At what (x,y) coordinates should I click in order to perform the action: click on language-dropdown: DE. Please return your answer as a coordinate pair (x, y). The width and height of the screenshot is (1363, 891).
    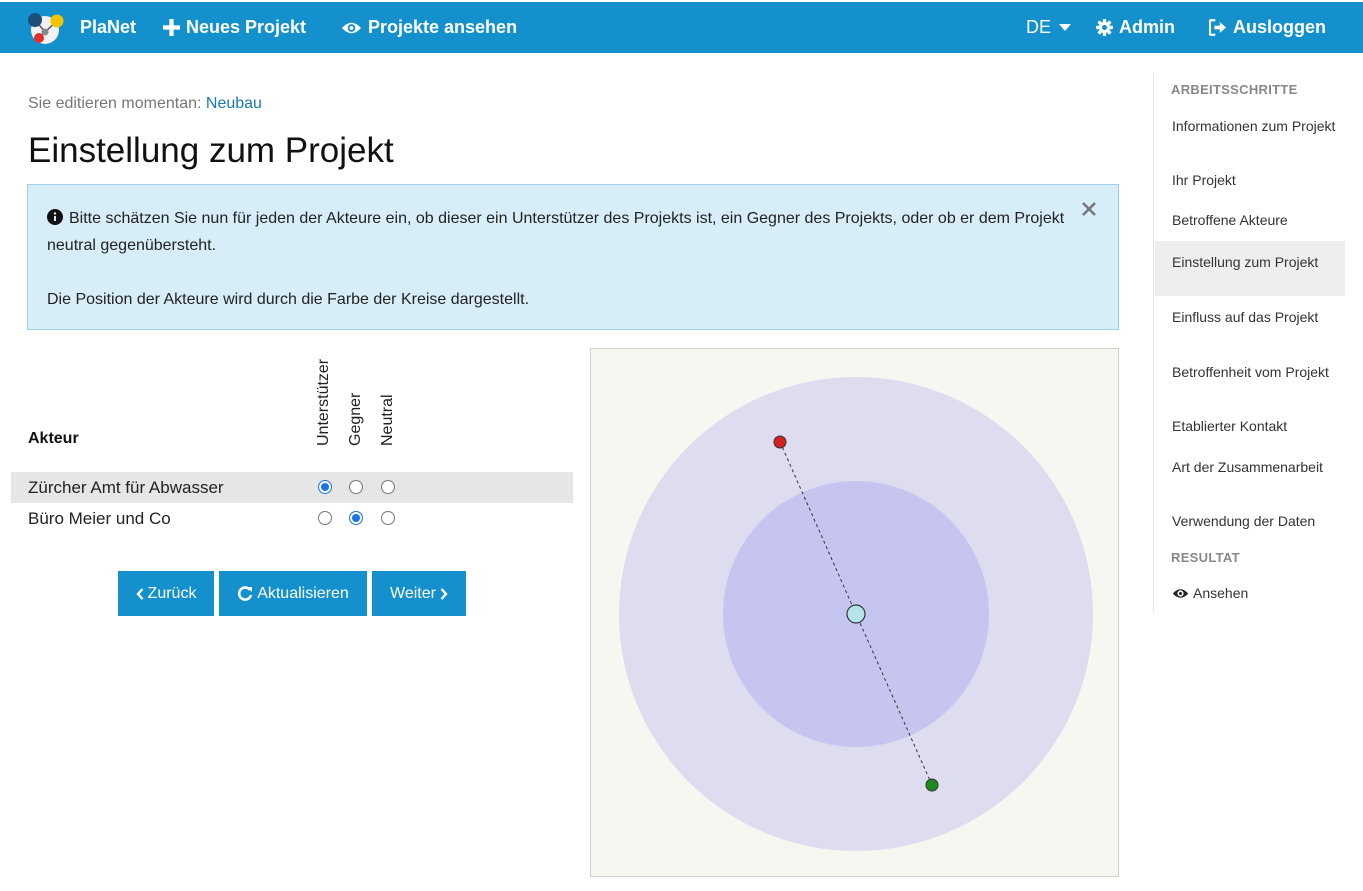
    Looking at the image, I should click on (1049, 27).